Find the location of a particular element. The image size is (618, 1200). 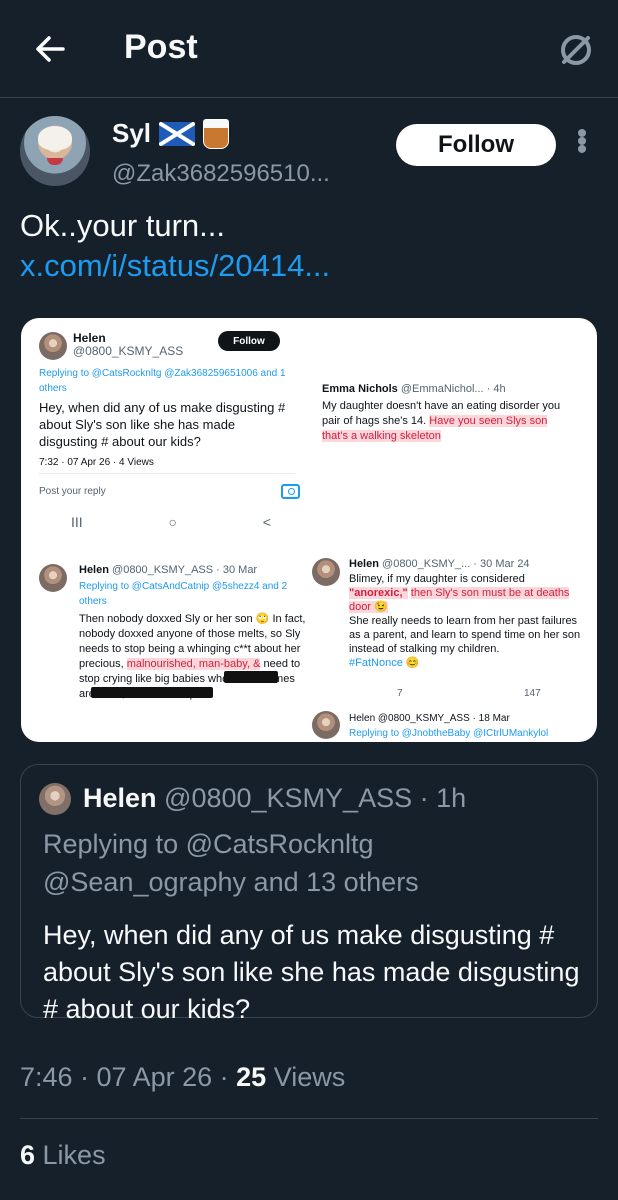

more-options-button: • • • is located at coordinates (582, 142).